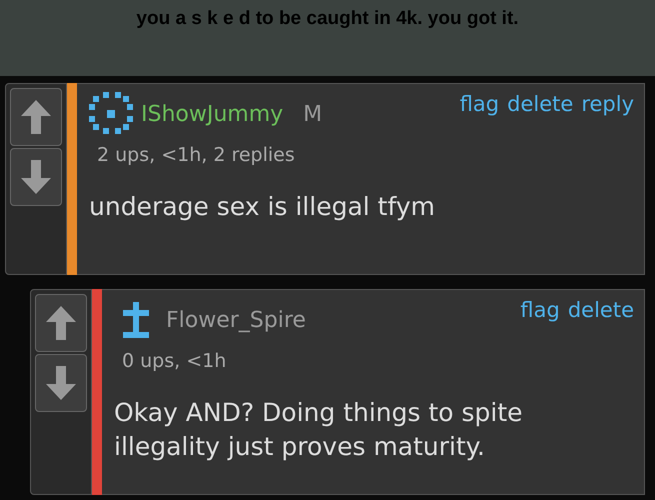  Describe the element at coordinates (175, 361) in the screenshot. I see `comment-meta: 0 ups, <1h` at that location.